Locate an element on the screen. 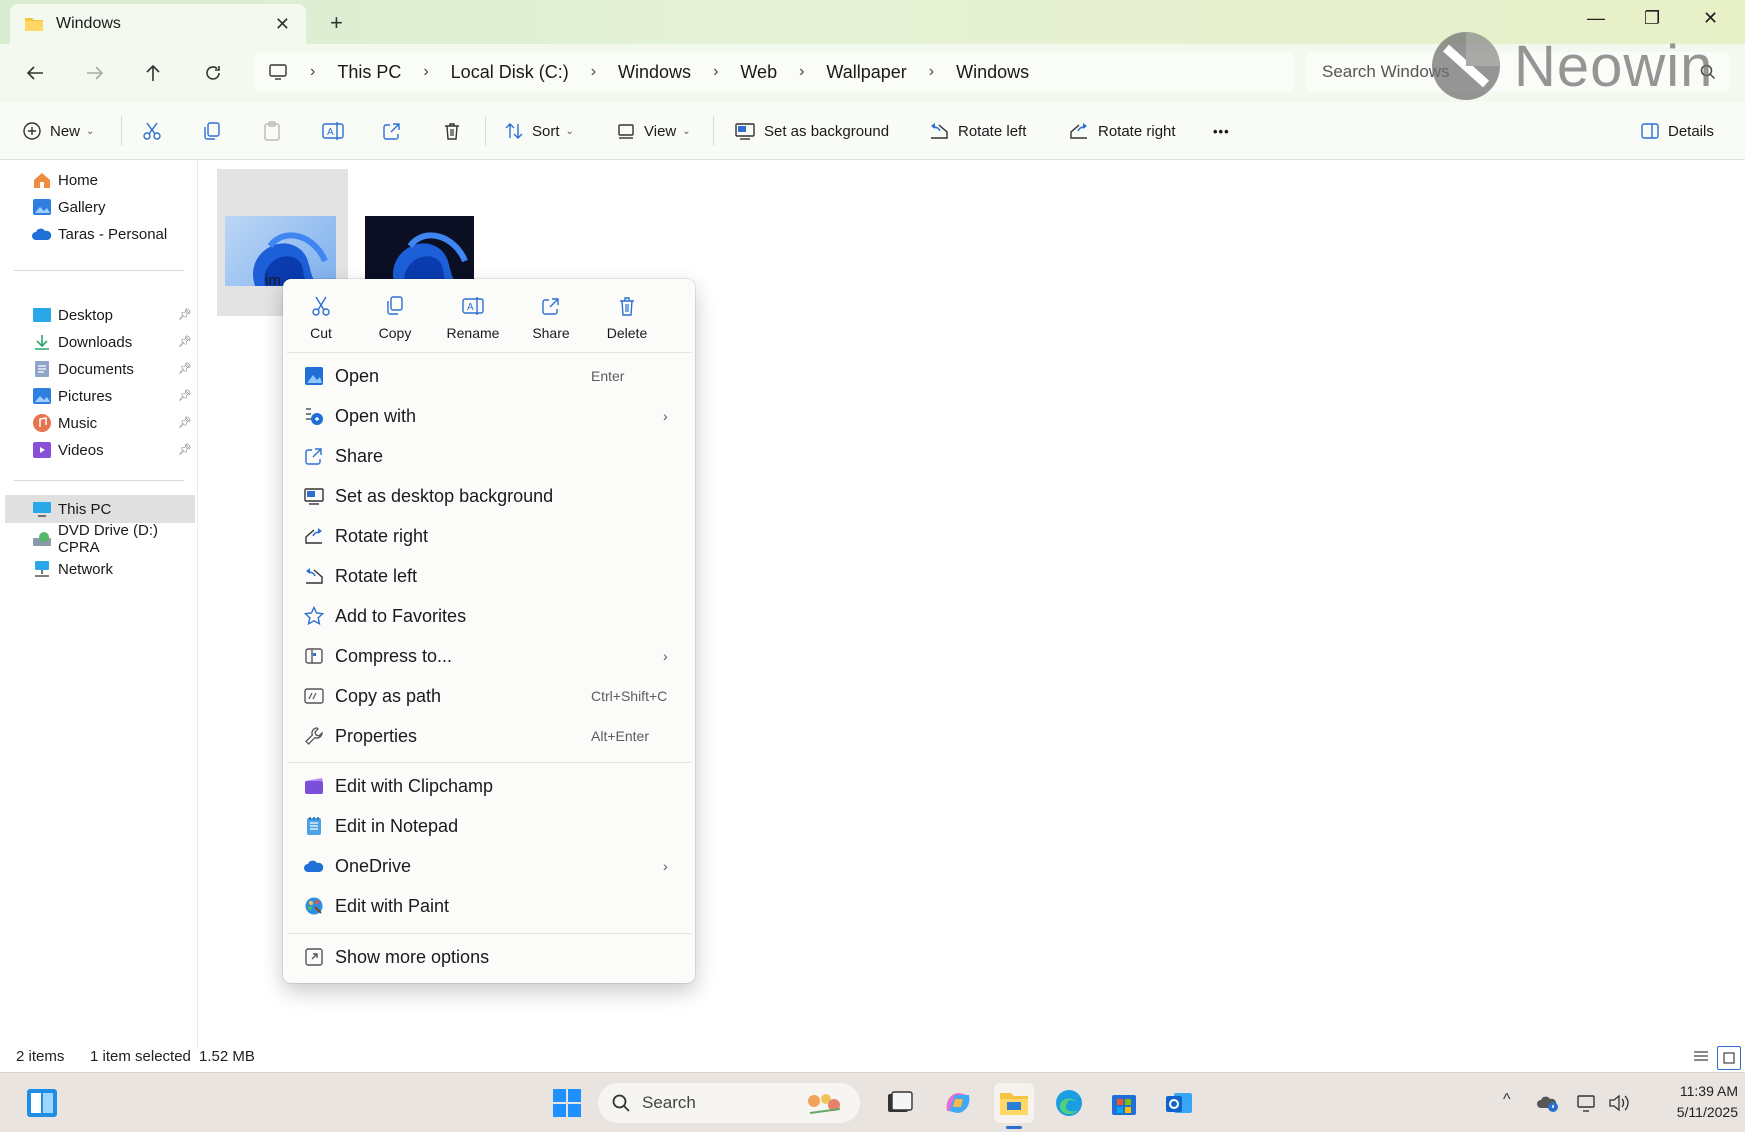 The height and width of the screenshot is (1132, 1745). sidebar-item-dvd-drive: DVD Drive (D:) CPRA is located at coordinates (98, 539).